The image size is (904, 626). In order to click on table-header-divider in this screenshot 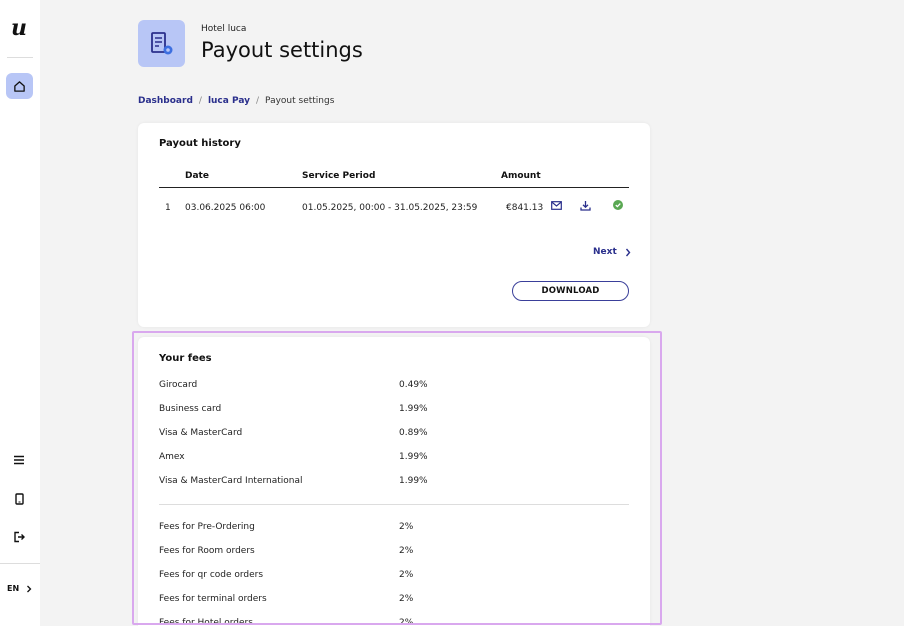, I will do `click(394, 187)`.